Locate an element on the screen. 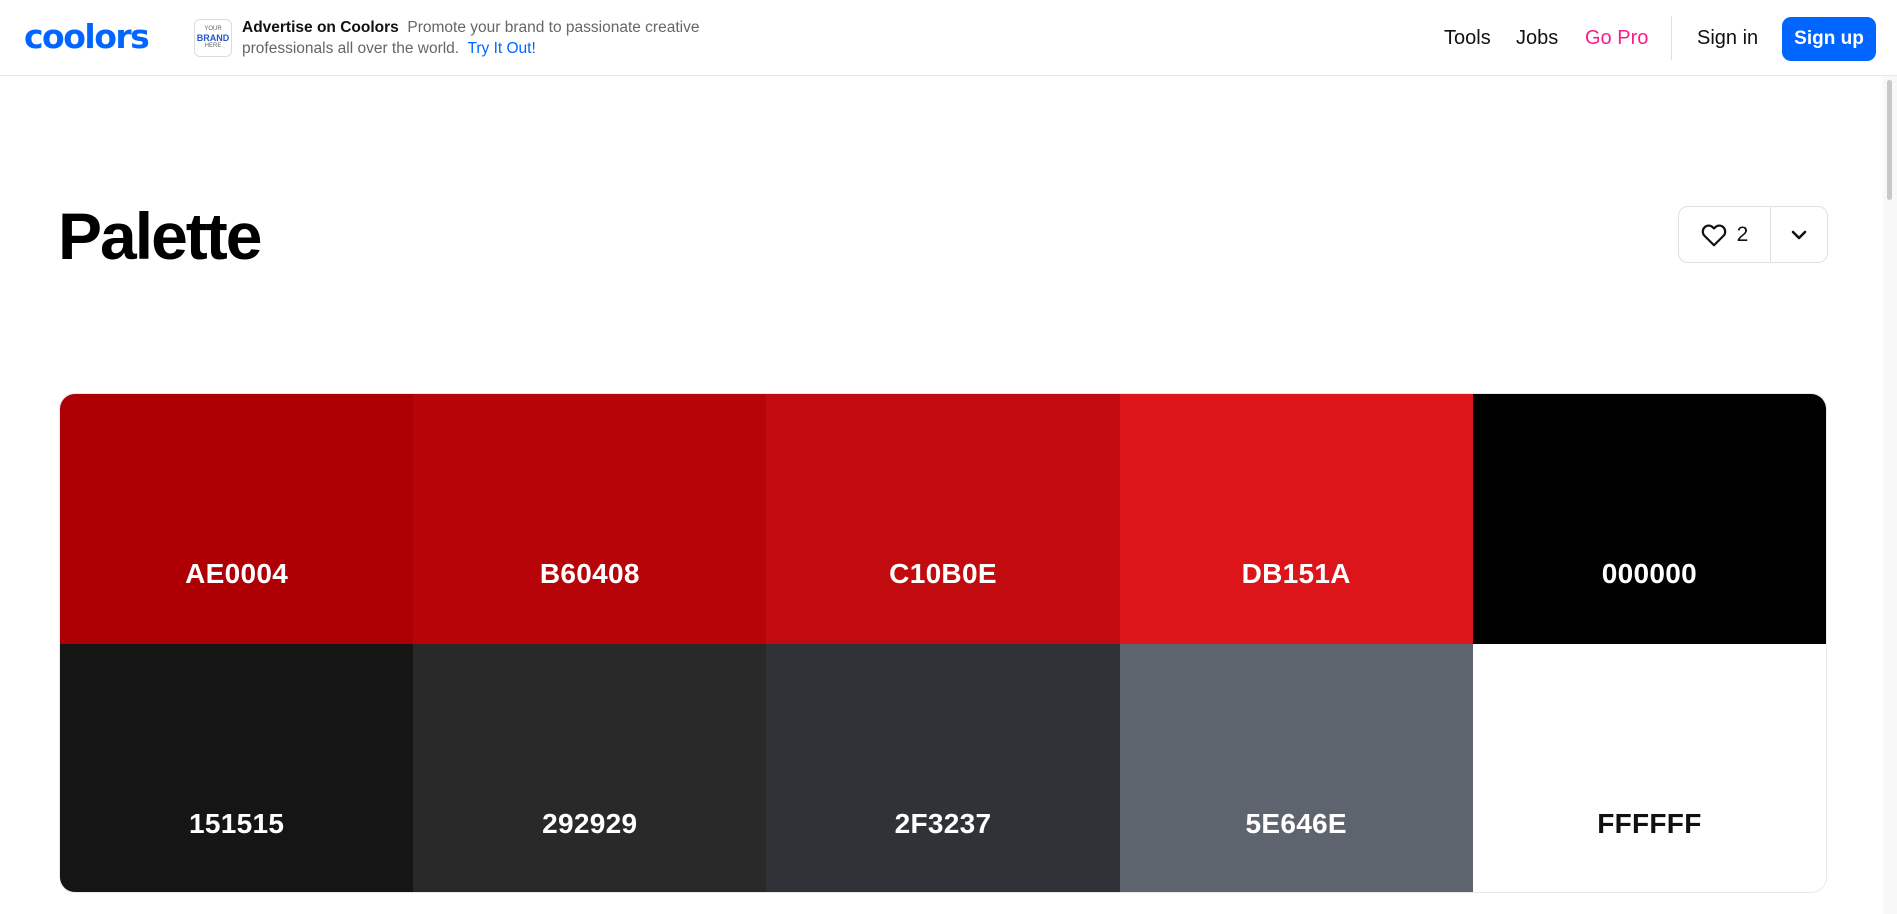 The image size is (1897, 914). ad-brand-image: YOUR BRAND HERE is located at coordinates (213, 38).